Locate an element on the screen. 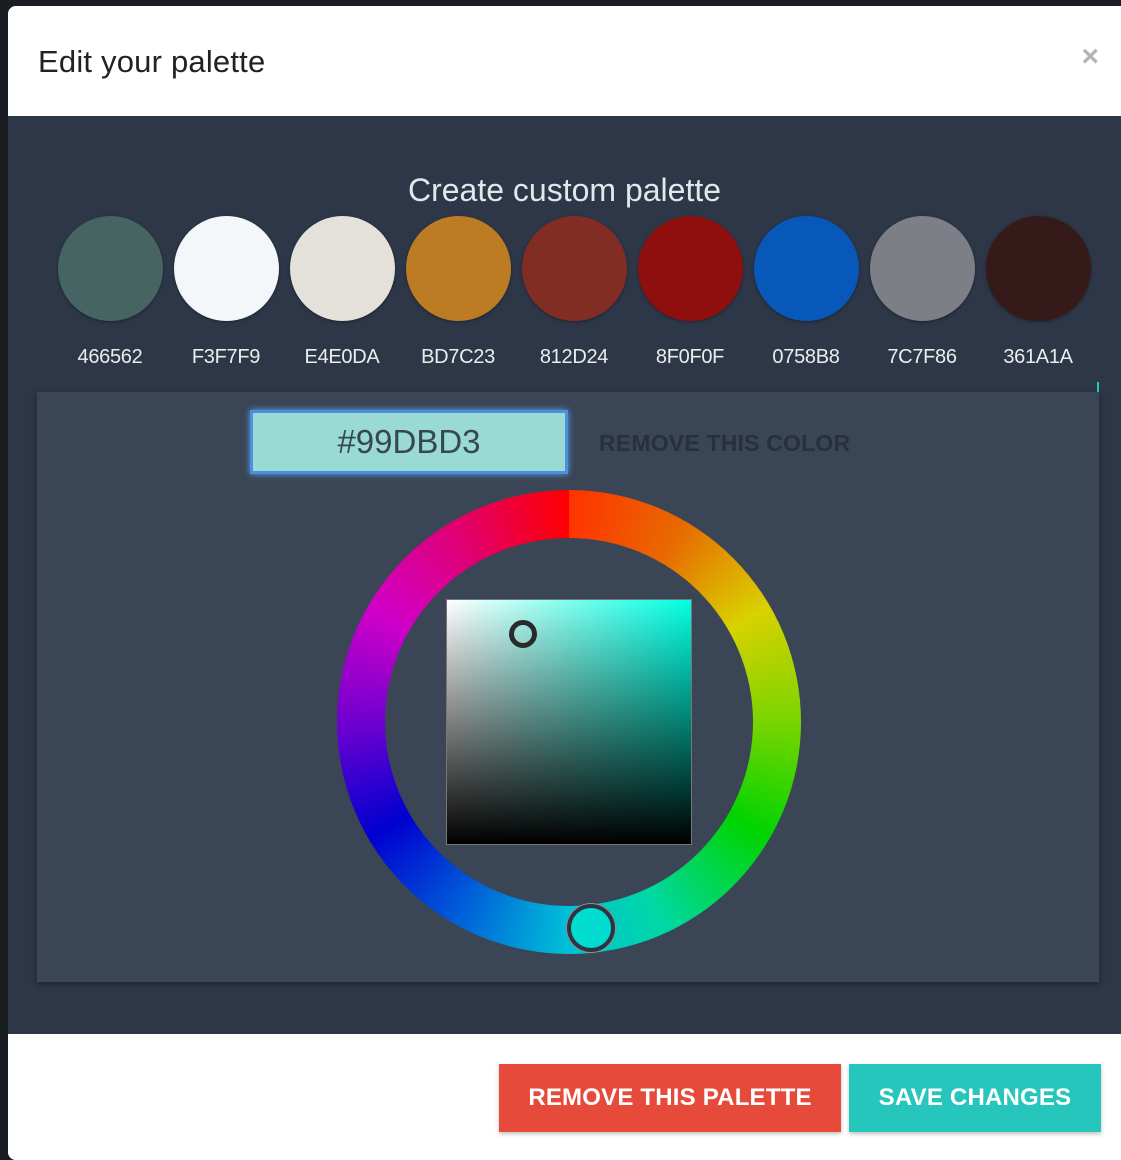  hue-handle is located at coordinates (591, 928).